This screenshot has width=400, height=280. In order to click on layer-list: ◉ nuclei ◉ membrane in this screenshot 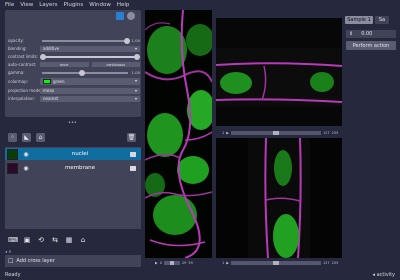, I will do `click(73, 188)`.